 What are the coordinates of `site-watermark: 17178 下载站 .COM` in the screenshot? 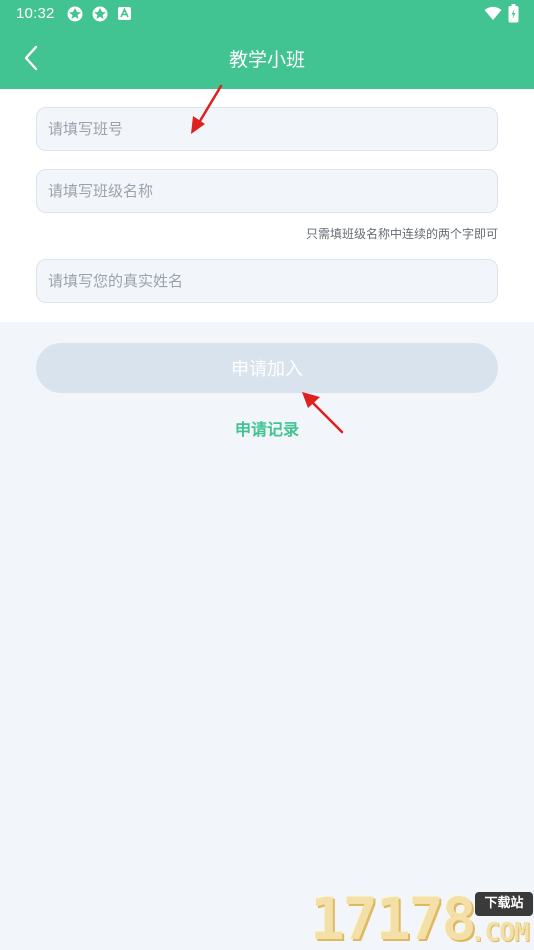 It's located at (422, 919).